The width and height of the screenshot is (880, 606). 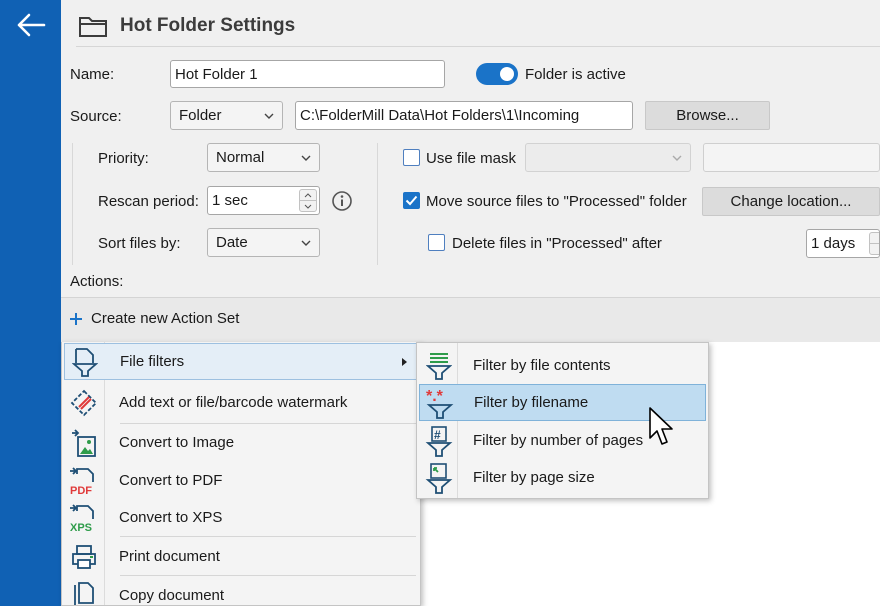 I want to click on page-header: Hot Folder Settings, so click(x=186, y=26).